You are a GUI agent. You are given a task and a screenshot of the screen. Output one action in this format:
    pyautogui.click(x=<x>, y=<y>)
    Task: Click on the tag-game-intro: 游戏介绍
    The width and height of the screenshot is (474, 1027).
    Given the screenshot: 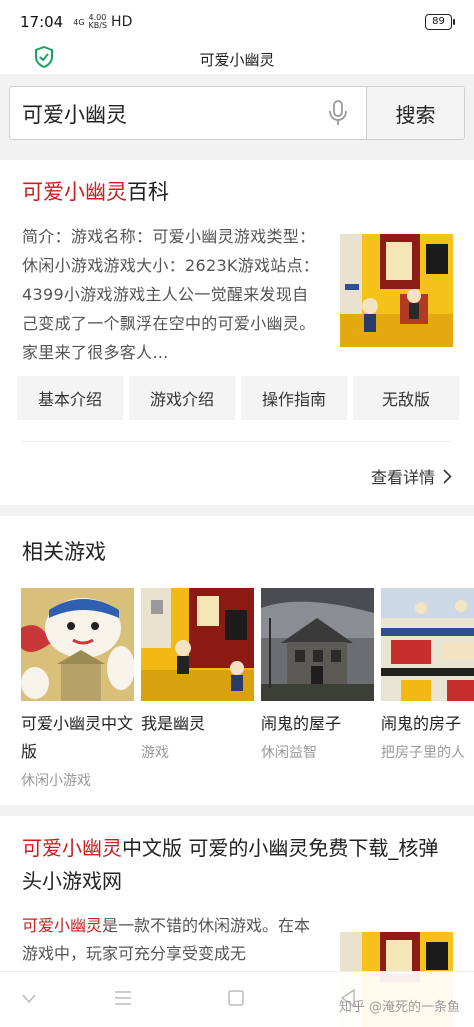 What is the action you would take?
    pyautogui.click(x=182, y=398)
    